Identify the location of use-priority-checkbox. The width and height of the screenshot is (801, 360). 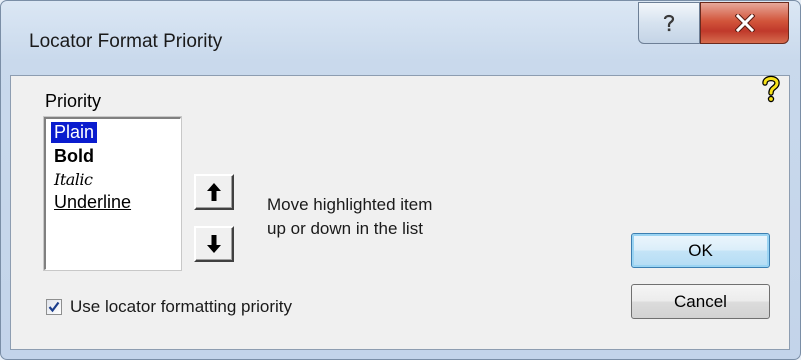
(54, 307).